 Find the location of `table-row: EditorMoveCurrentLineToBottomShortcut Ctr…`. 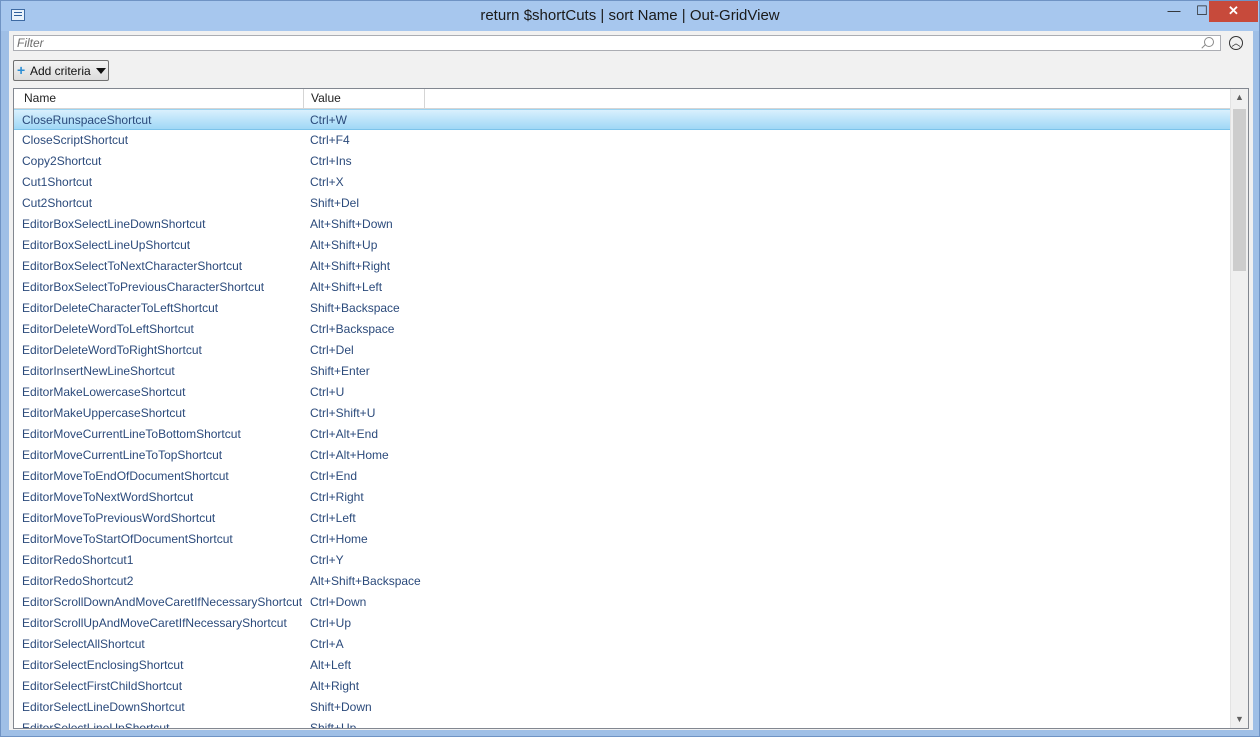

table-row: EditorMoveCurrentLineToBottomShortcut Ctr… is located at coordinates (622, 434).